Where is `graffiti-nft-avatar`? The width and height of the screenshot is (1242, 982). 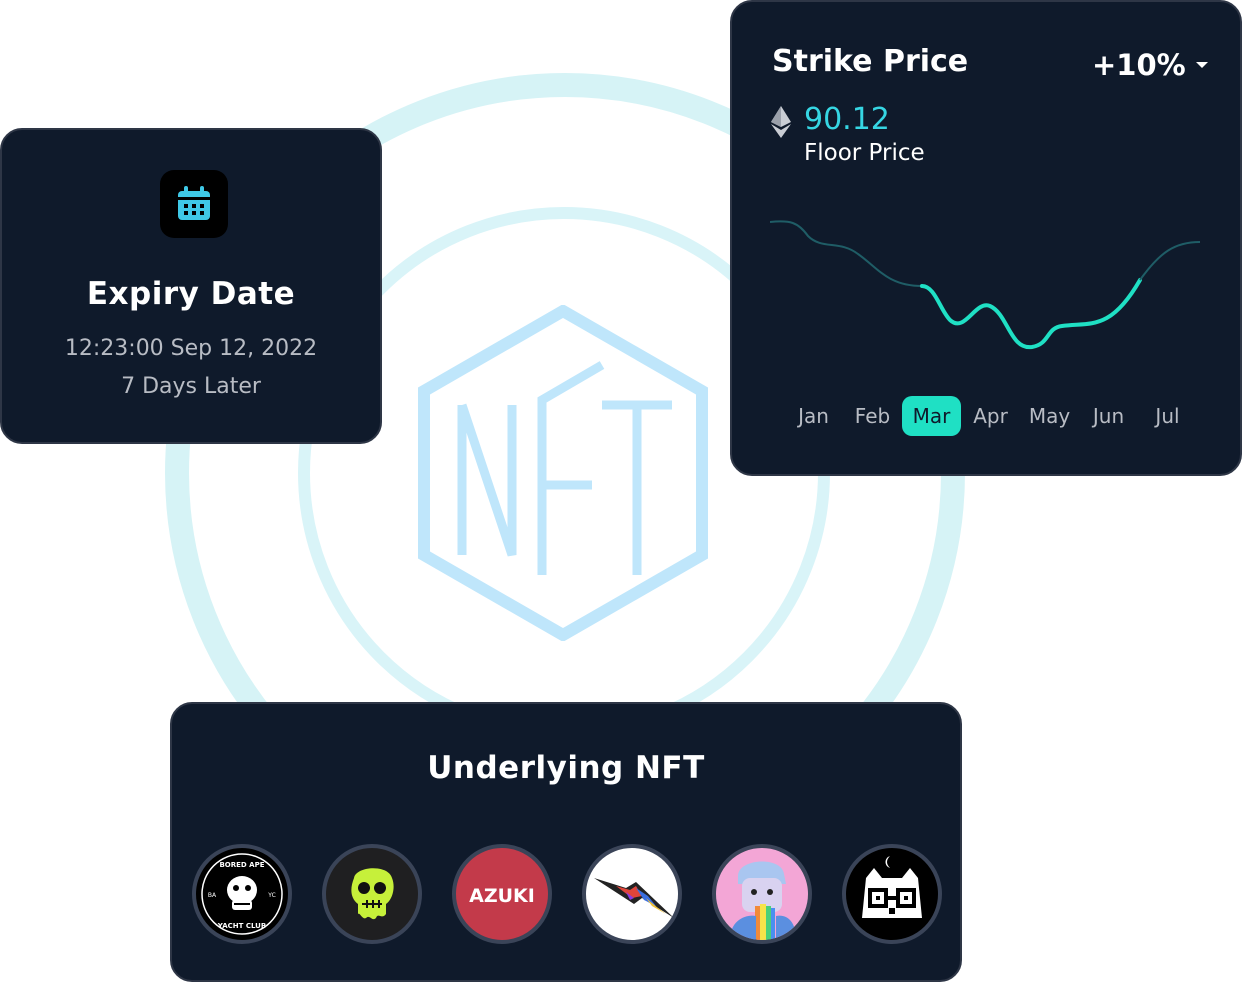 graffiti-nft-avatar is located at coordinates (632, 894).